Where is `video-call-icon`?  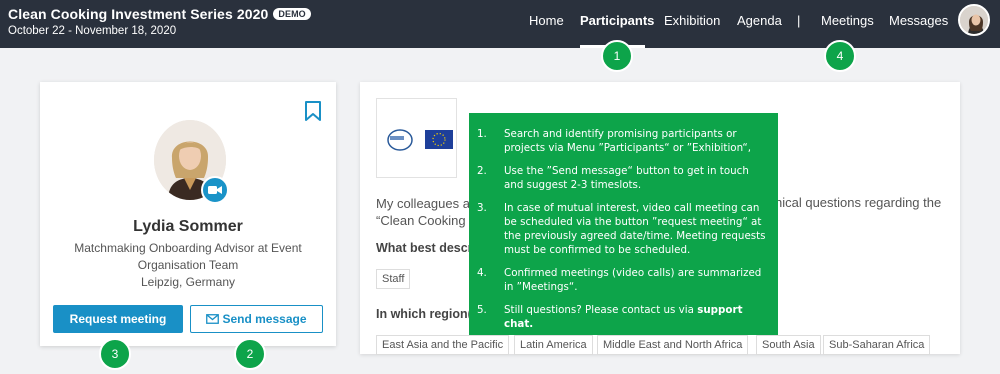
video-call-icon is located at coordinates (215, 190).